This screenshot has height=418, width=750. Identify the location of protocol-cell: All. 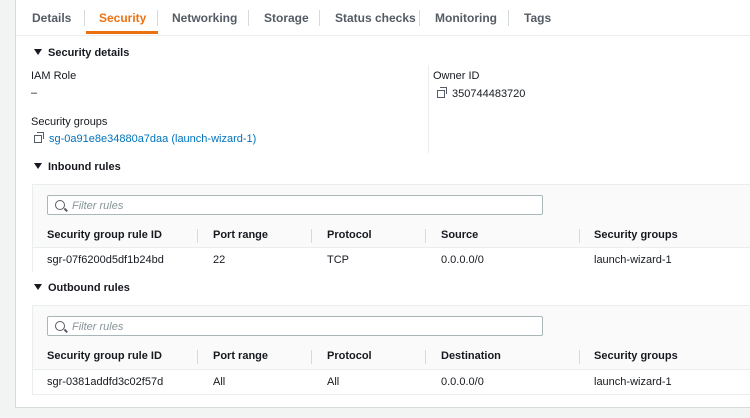
(333, 382).